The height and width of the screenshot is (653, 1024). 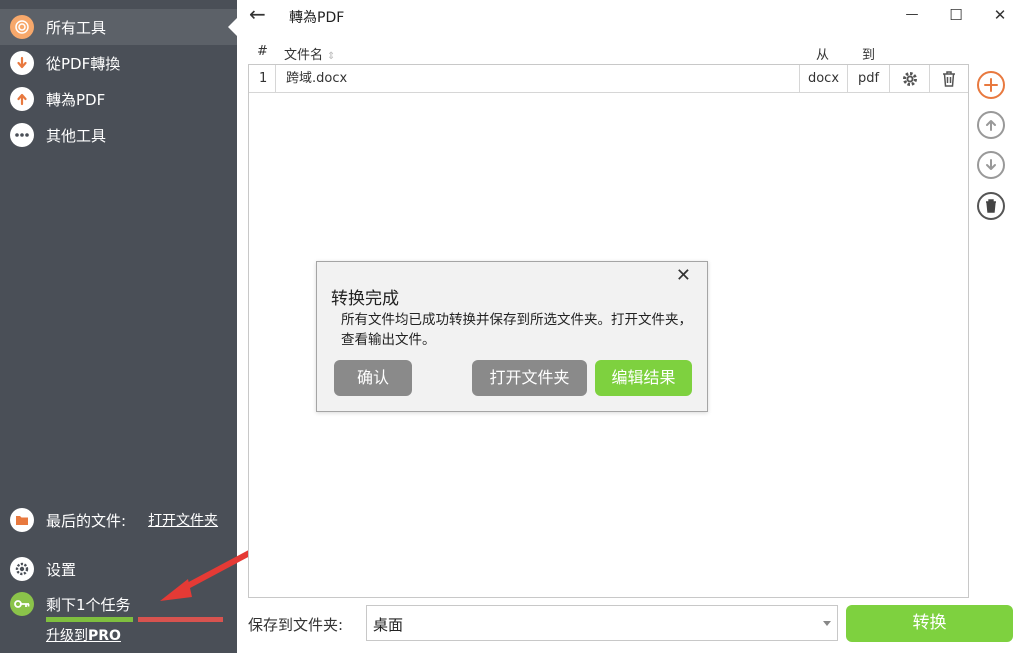 I want to click on save-folder-select: 桌面, so click(x=602, y=623).